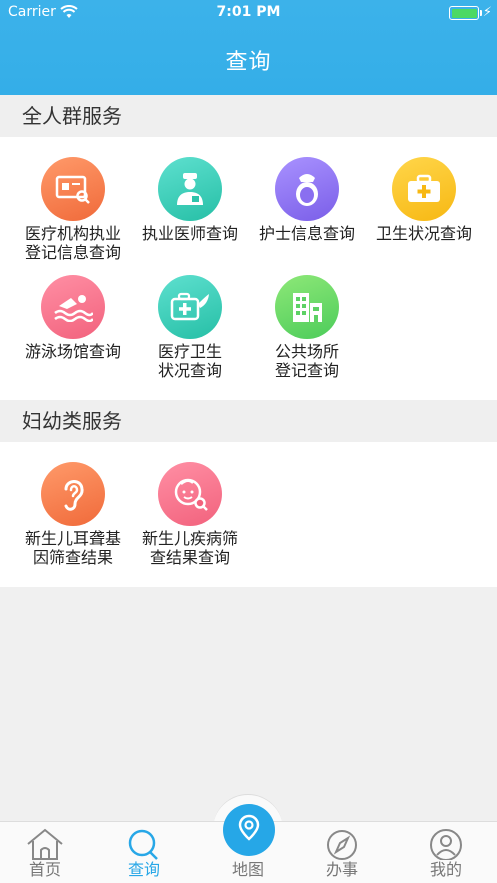 This screenshot has width=497, height=883. I want to click on tile-label: 新生儿疾病筛 查结果查询, so click(189, 548).